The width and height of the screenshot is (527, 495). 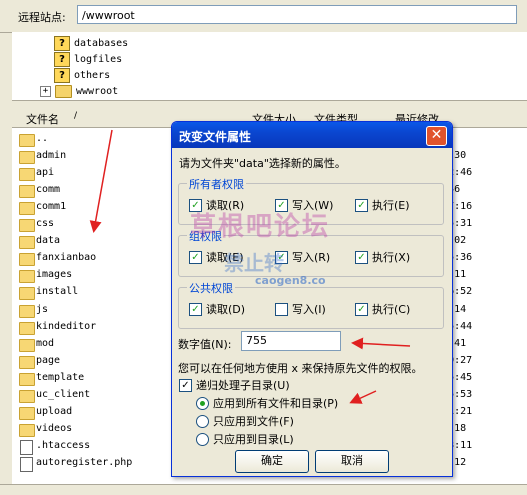 What do you see at coordinates (381, 343) in the screenshot?
I see `arrow-to-numeric-value` at bounding box center [381, 343].